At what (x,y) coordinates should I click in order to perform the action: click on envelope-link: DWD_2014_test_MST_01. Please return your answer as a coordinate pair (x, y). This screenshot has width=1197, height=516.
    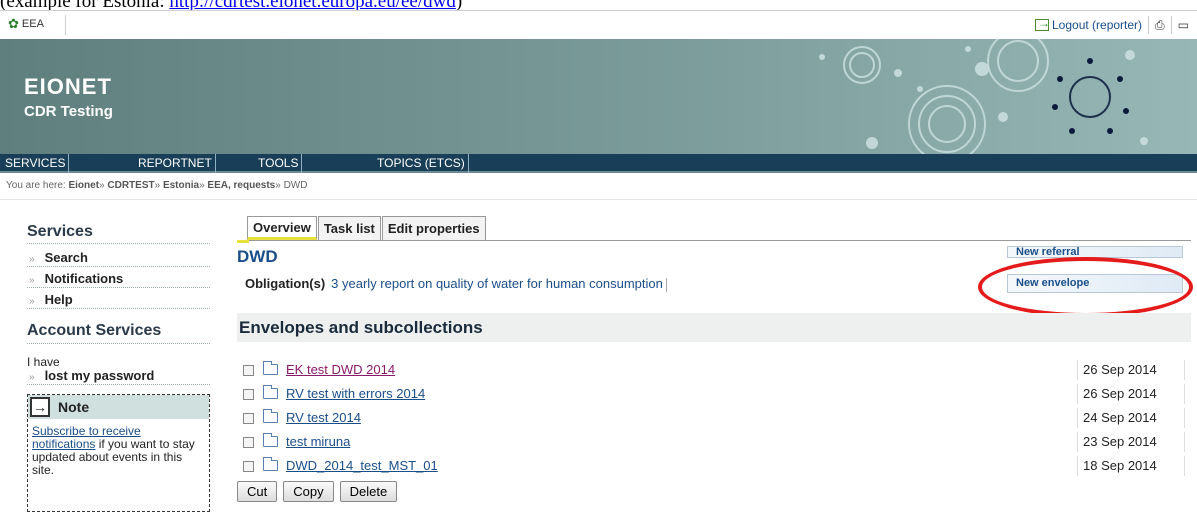
    Looking at the image, I should click on (362, 465).